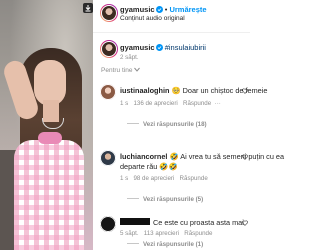 The width and height of the screenshot is (320, 250). What do you see at coordinates (129, 233) in the screenshot?
I see `comment-age: 5 săpt.` at bounding box center [129, 233].